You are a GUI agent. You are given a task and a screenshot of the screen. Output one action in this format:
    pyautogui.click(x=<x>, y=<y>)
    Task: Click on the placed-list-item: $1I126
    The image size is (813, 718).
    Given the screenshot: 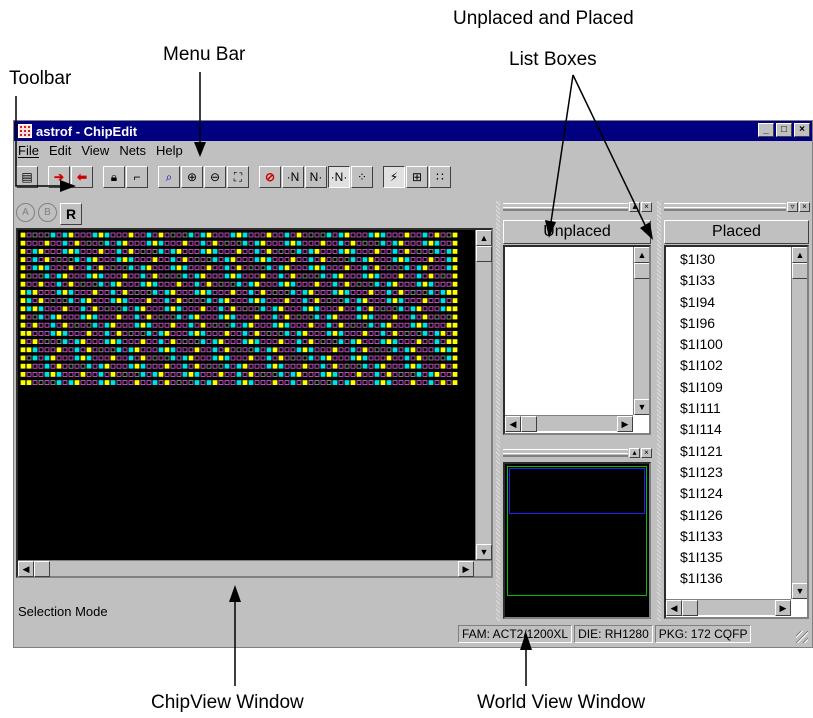 What is the action you would take?
    pyautogui.click(x=728, y=515)
    